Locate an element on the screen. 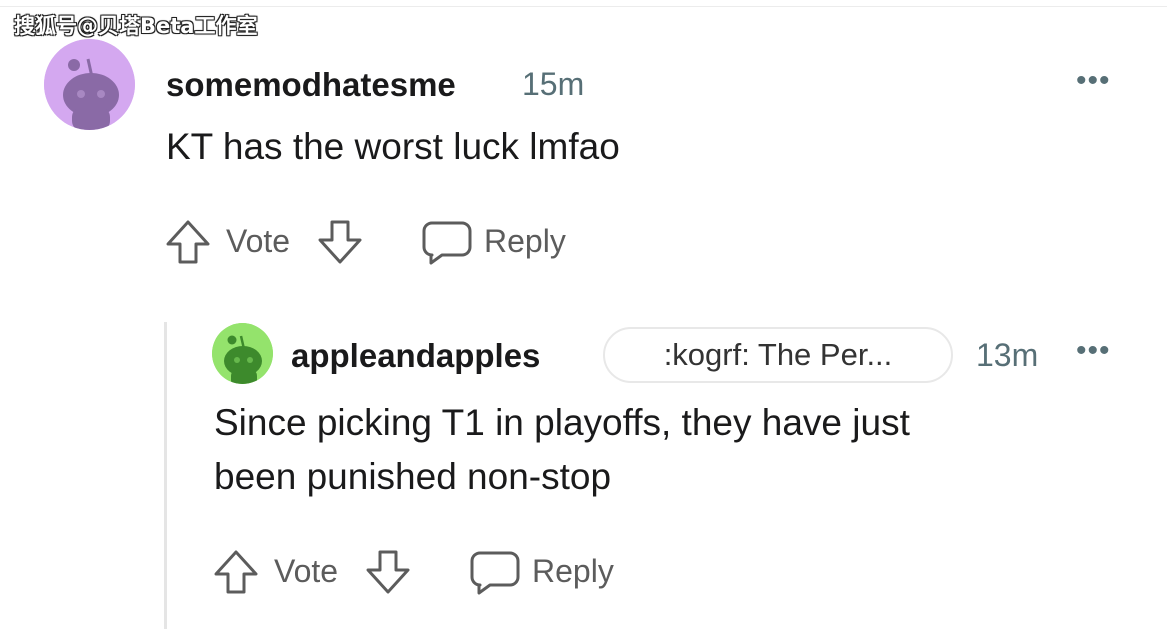 Image resolution: width=1167 pixels, height=629 pixels. thread-line is located at coordinates (165, 475).